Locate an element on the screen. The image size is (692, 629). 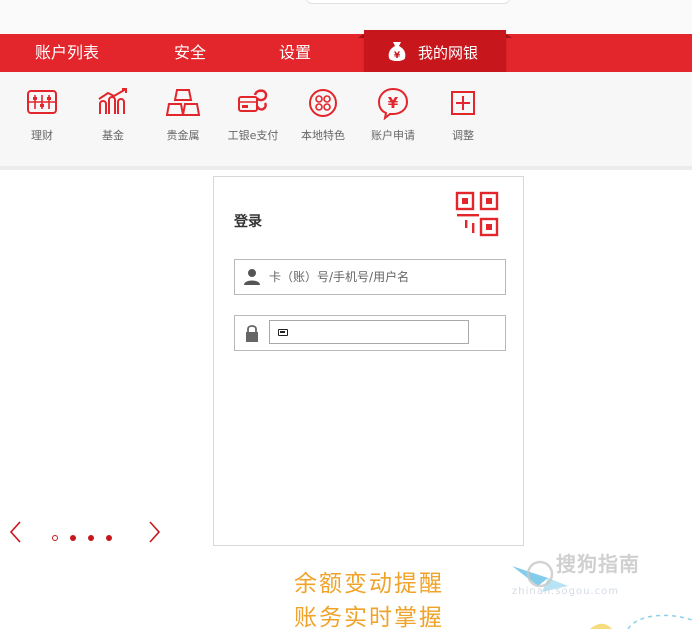
carousel-dots is located at coordinates (88, 534).